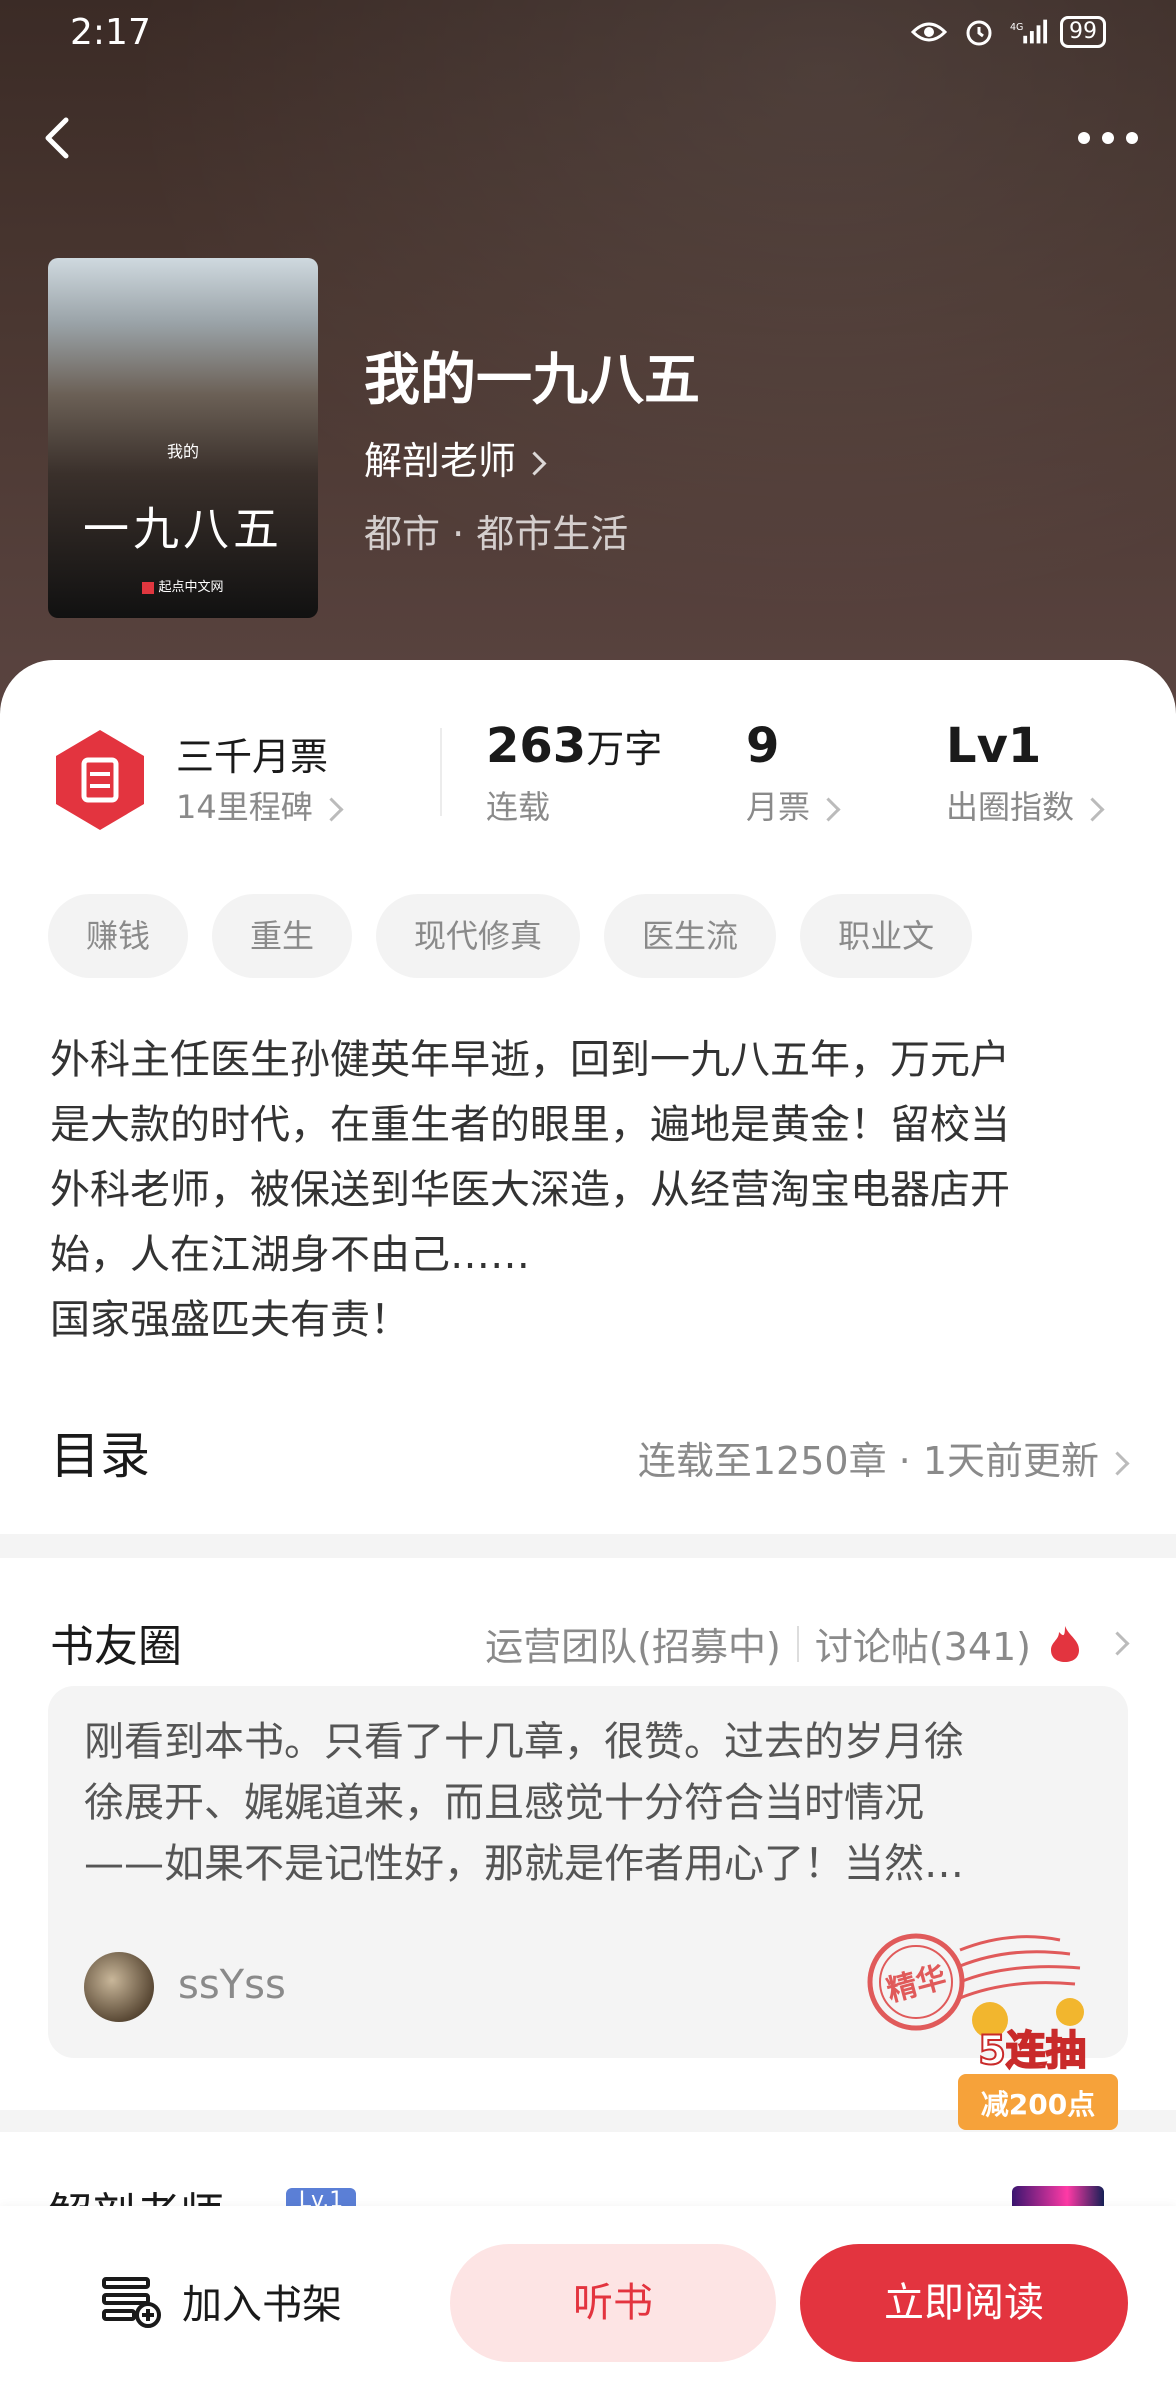  What do you see at coordinates (119, 1987) in the screenshot?
I see `avatar` at bounding box center [119, 1987].